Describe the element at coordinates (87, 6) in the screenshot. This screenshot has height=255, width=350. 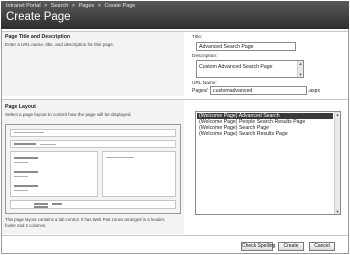
I see `breadcrumb-item-pages: Pages` at that location.